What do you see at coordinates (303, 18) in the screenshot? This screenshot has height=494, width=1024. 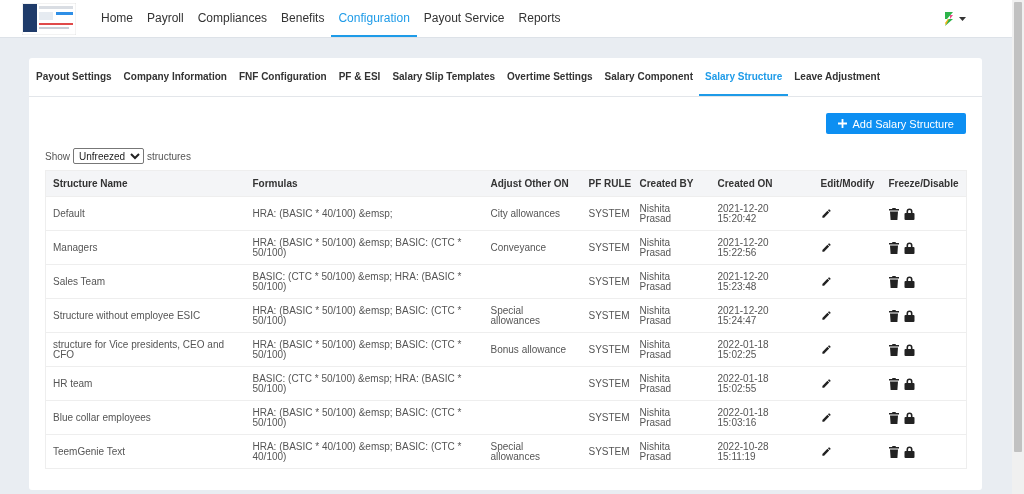 I see `nav-link: Benefits` at bounding box center [303, 18].